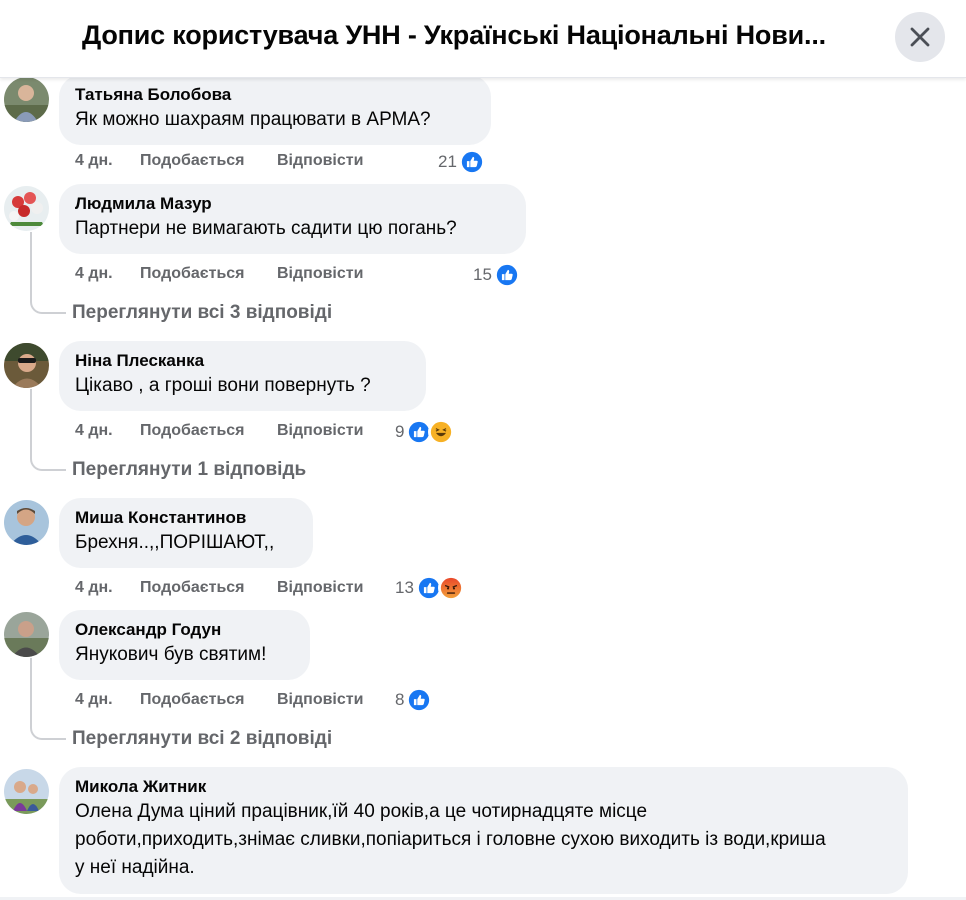 This screenshot has height=900, width=966. I want to click on comment-author: Миша Константинов, so click(186, 518).